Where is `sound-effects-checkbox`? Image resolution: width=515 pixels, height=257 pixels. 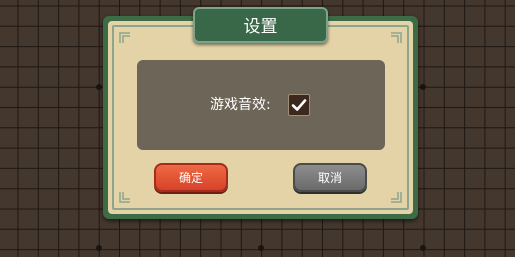 sound-effects-checkbox is located at coordinates (299, 105).